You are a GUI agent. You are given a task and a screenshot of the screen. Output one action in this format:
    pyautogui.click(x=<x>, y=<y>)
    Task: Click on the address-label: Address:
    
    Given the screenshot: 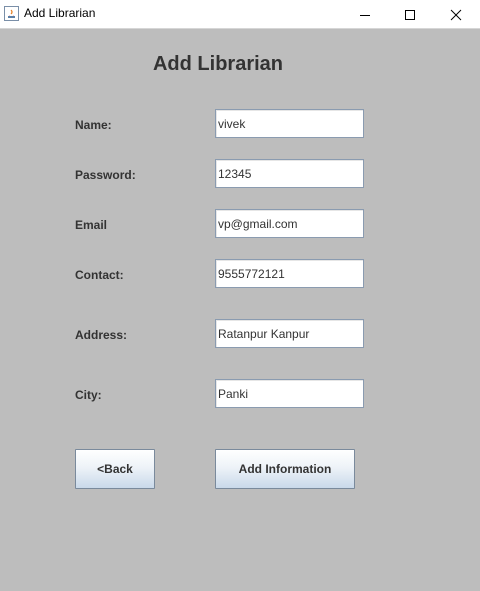 What is the action you would take?
    pyautogui.click(x=101, y=335)
    